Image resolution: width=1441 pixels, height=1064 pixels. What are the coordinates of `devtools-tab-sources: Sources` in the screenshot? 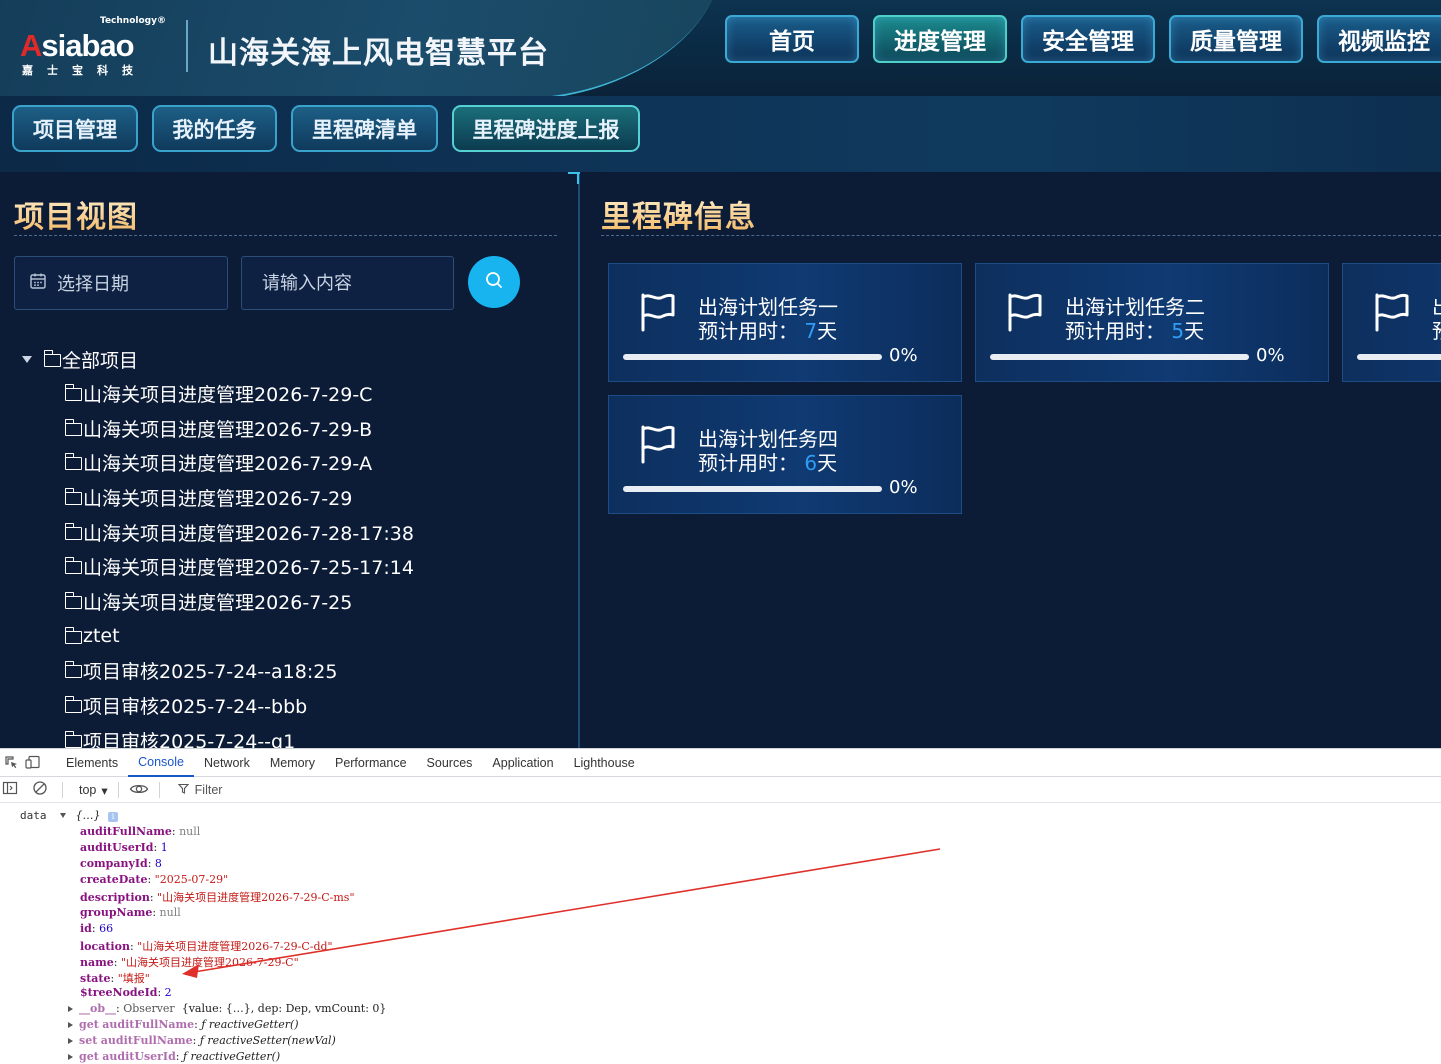 It's located at (450, 763).